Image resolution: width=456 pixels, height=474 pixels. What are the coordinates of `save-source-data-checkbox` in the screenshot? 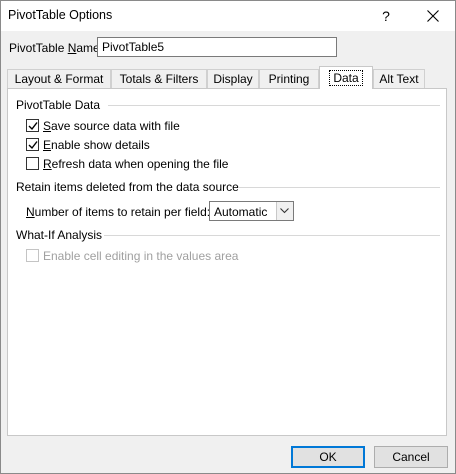 It's located at (32, 125).